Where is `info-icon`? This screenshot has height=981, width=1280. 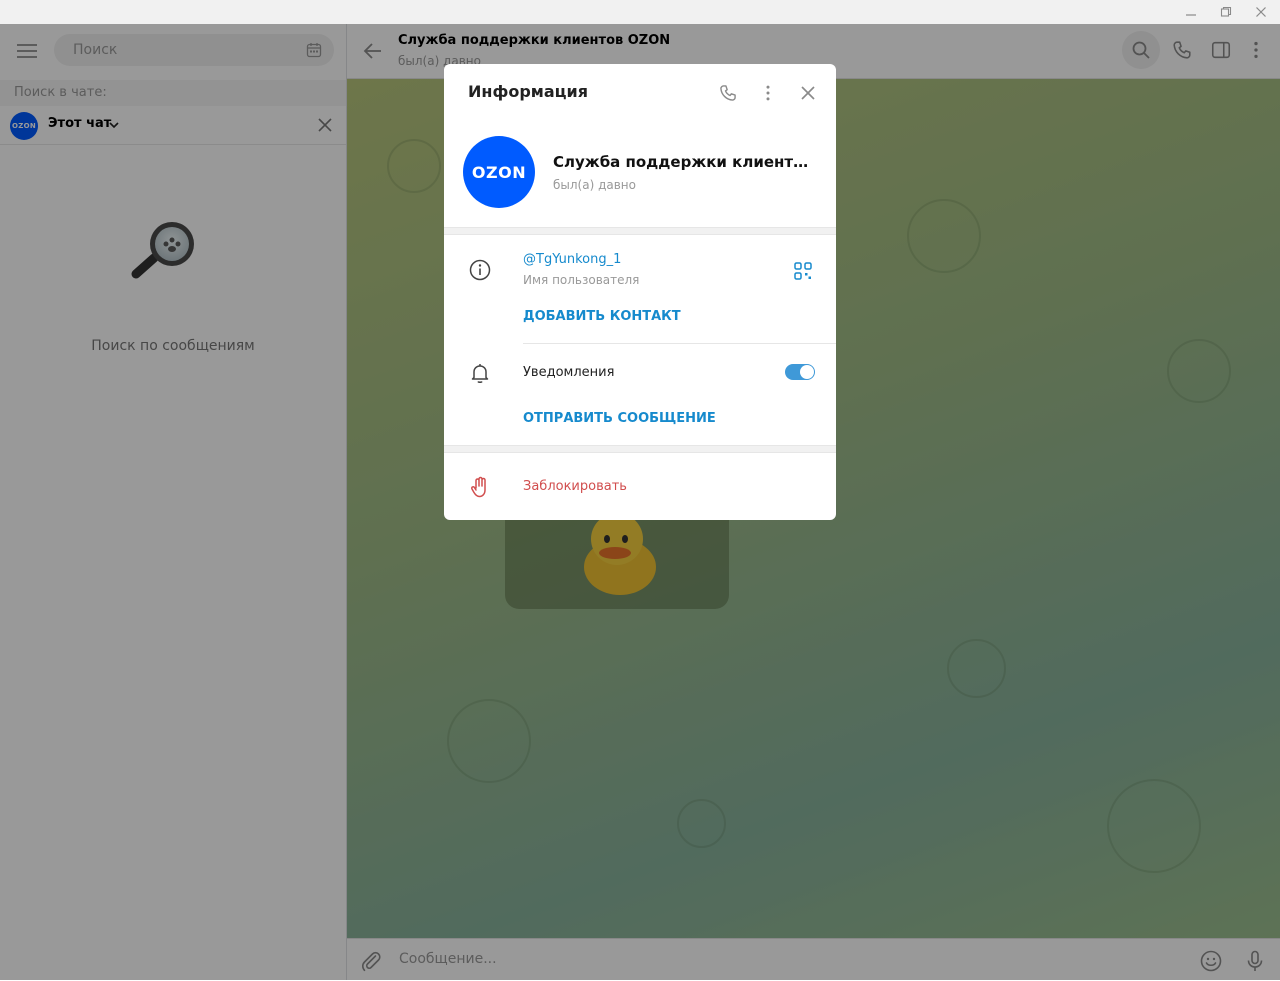 info-icon is located at coordinates (480, 270).